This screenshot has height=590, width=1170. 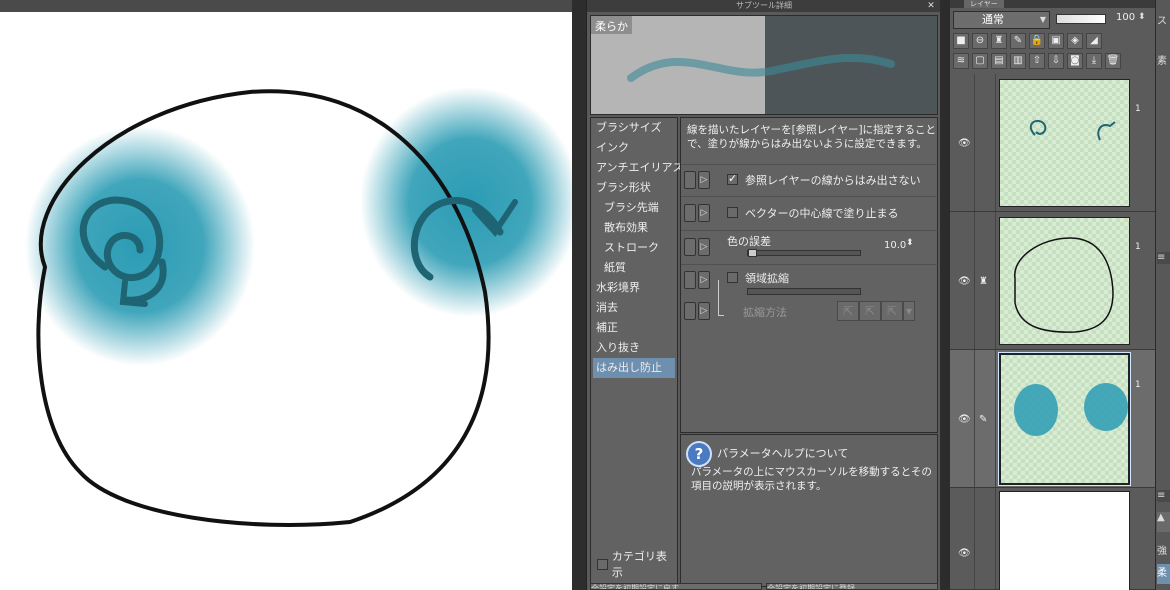 I want to click on layer-row-selected: 👁 ✎ 1, so click(x=1052, y=419).